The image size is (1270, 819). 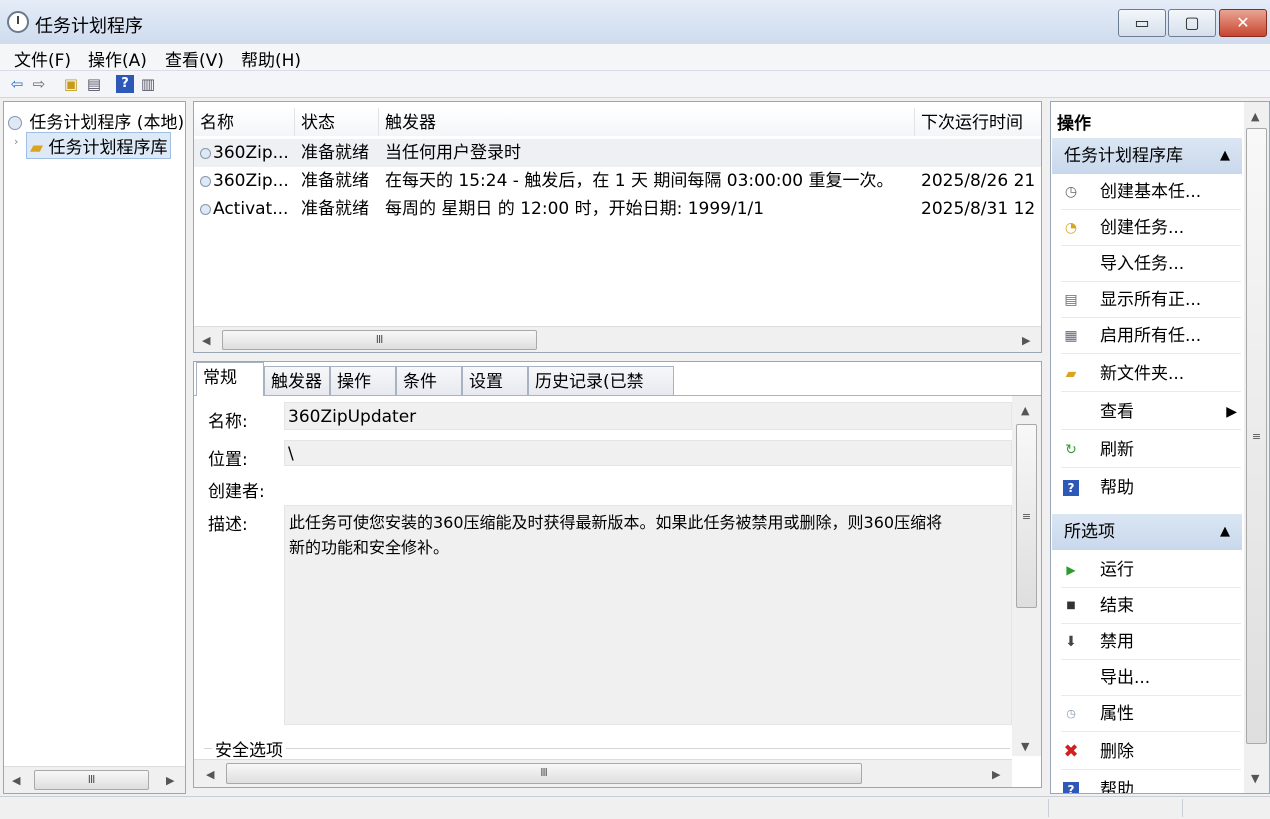 What do you see at coordinates (1151, 714) in the screenshot?
I see `action-properties: ◷ 属性` at bounding box center [1151, 714].